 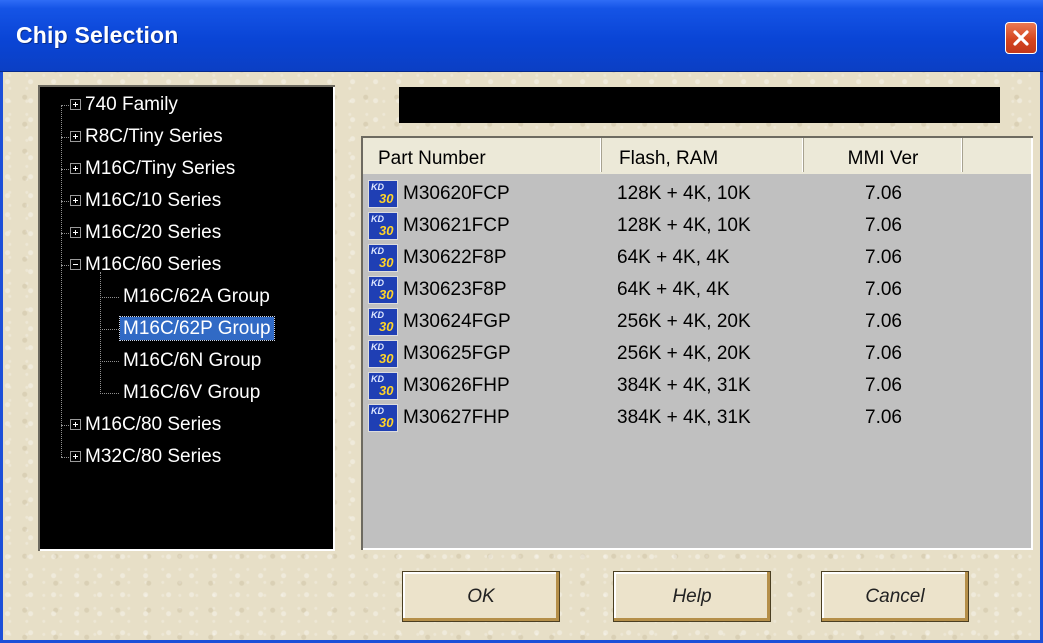 I want to click on tree-item-label: M16C/62A Group, so click(x=196, y=296).